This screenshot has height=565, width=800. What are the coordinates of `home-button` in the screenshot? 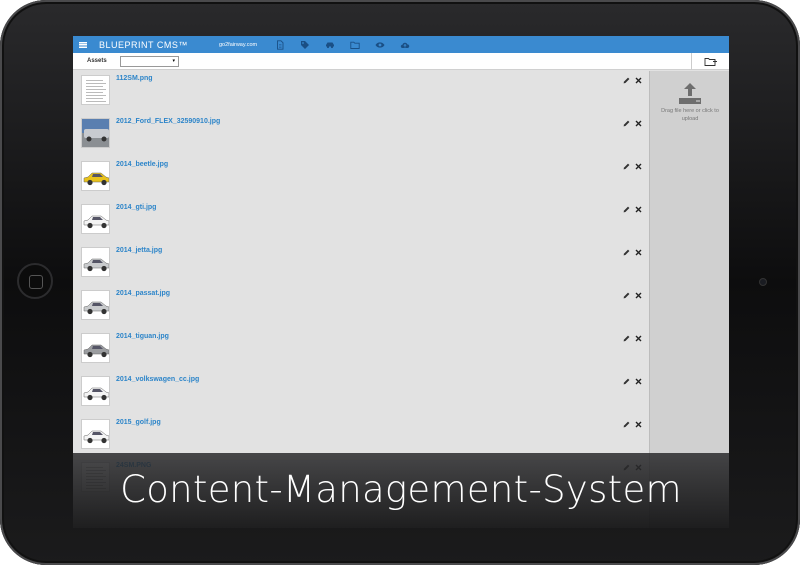 It's located at (35, 281).